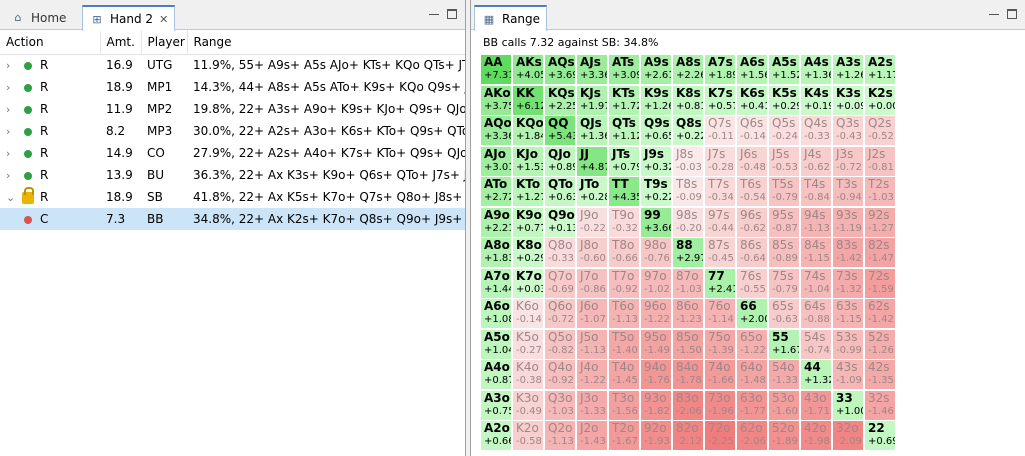 The width and height of the screenshot is (1025, 456). What do you see at coordinates (752, 436) in the screenshot?
I see `range-cell: 62o -2.06` at bounding box center [752, 436].